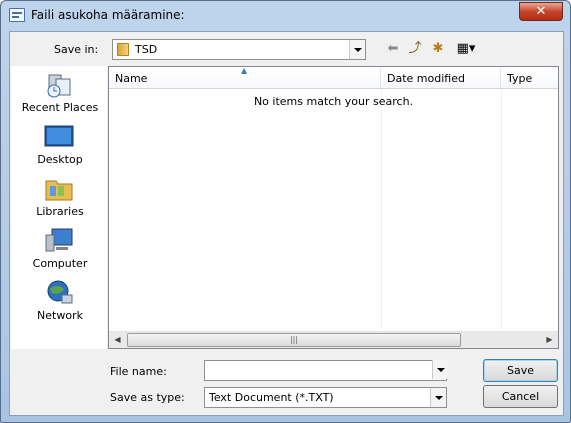 Image resolution: width=571 pixels, height=423 pixels. I want to click on place-network: Network, so click(60, 302).